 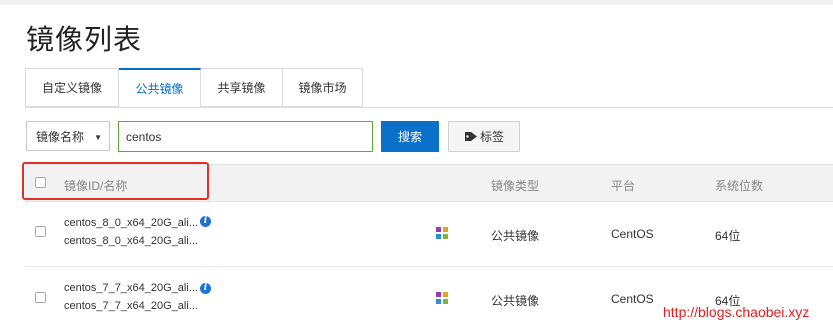 I want to click on search-button: 搜索, so click(x=410, y=136).